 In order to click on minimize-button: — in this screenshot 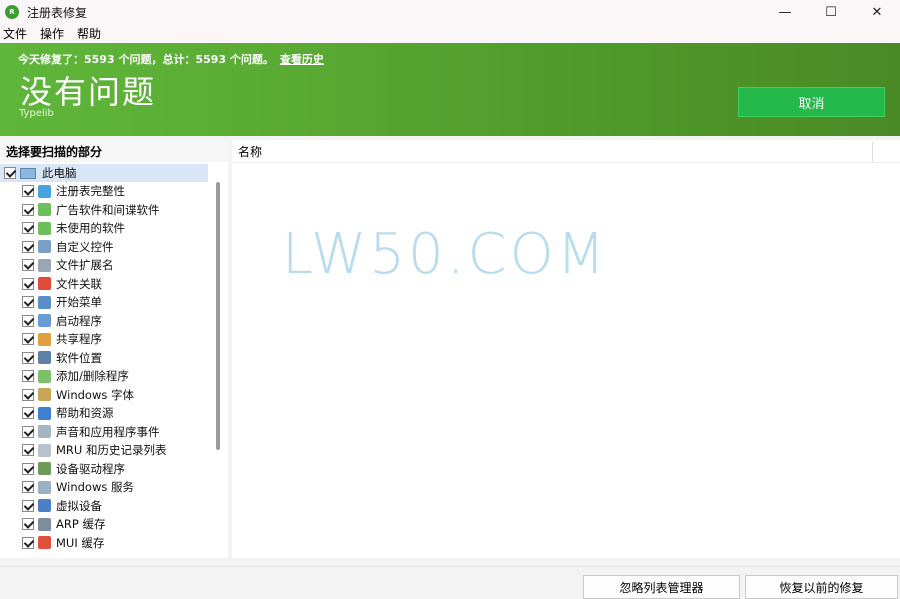, I will do `click(785, 12)`.